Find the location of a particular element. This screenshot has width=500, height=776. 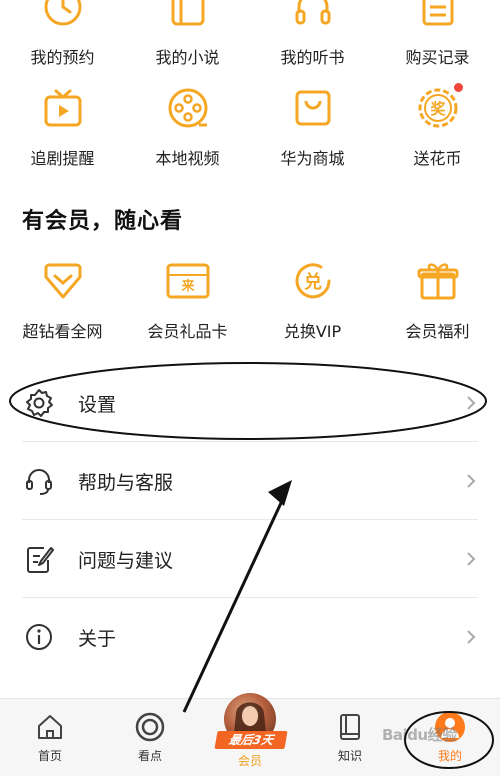

clock-icon is located at coordinates (63, 15).